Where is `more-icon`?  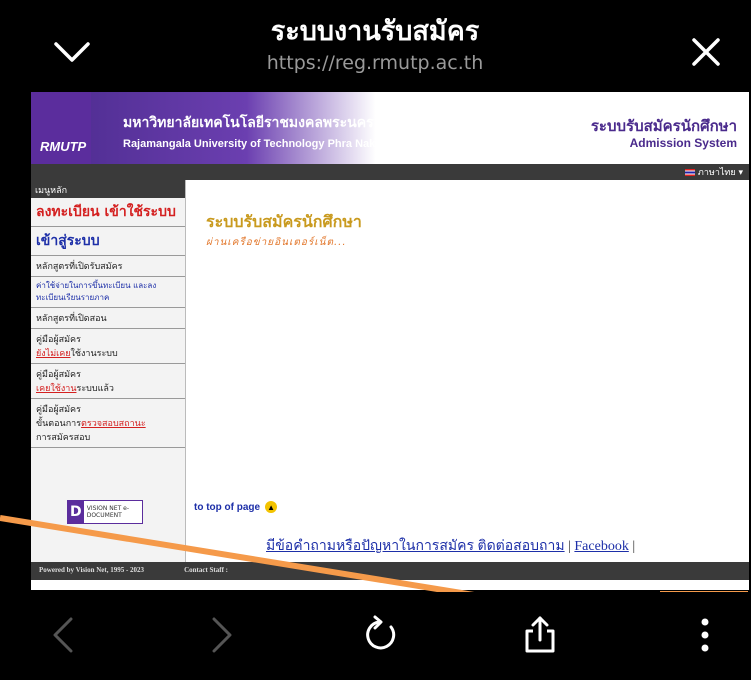 more-icon is located at coordinates (705, 635).